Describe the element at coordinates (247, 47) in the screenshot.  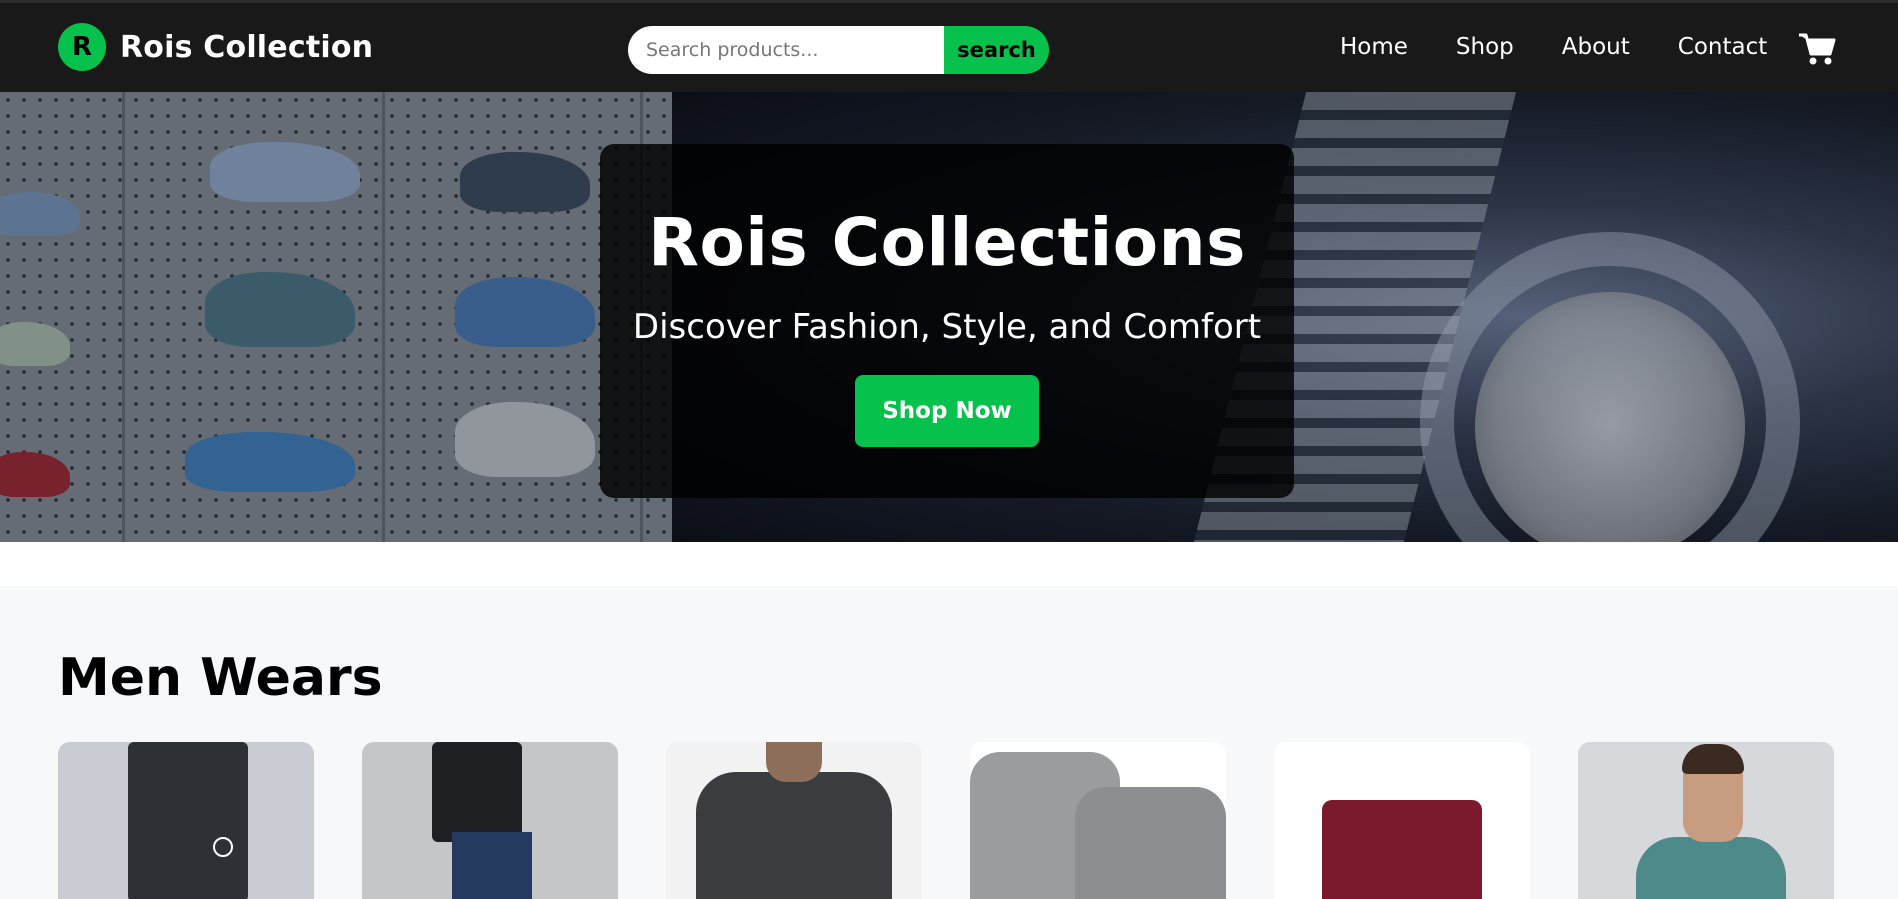
I see `brand-name: Rois Collection` at that location.